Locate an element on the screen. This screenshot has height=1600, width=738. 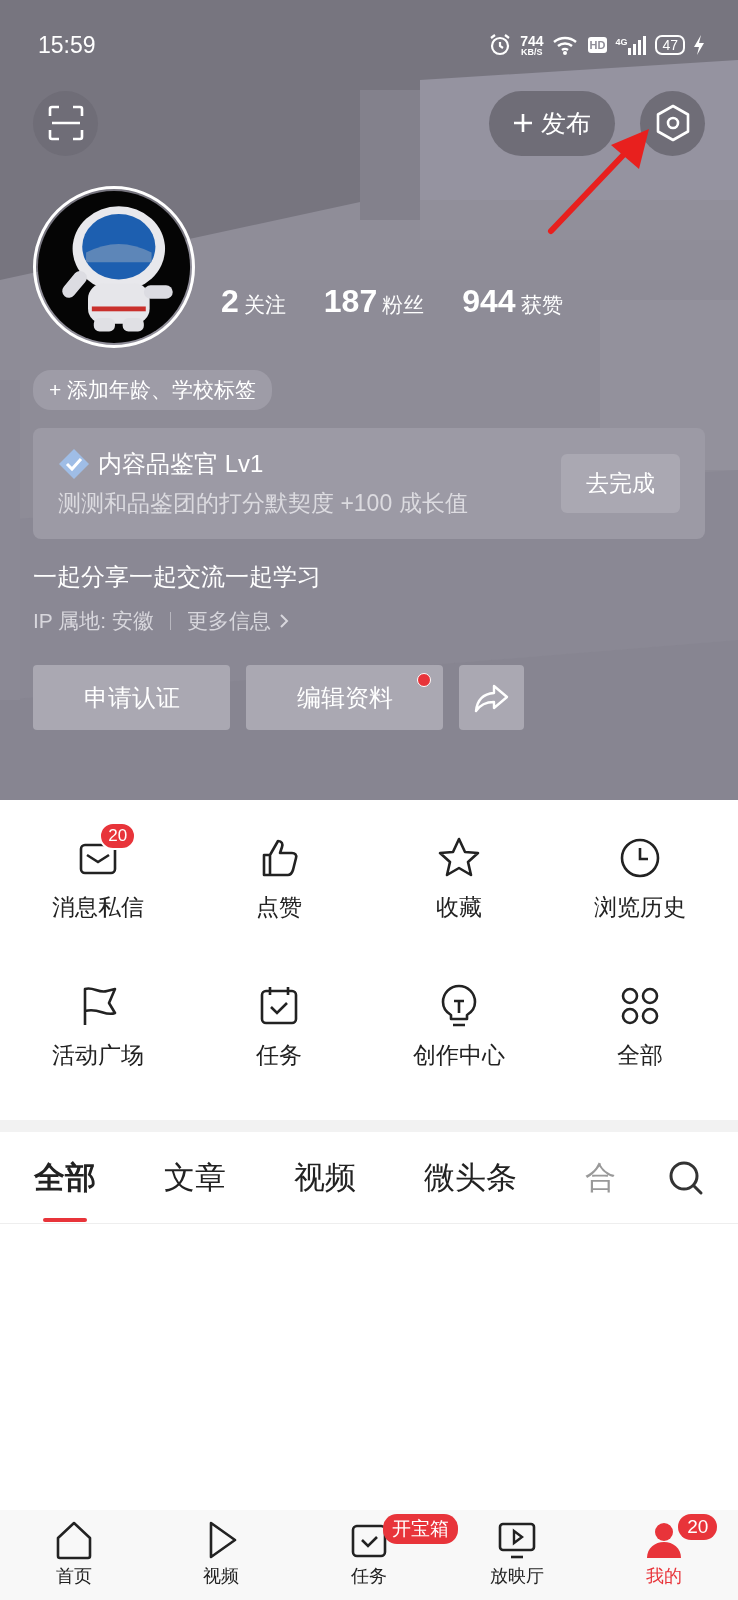
shortcut-label: 任务 is located at coordinates (278, 1055).